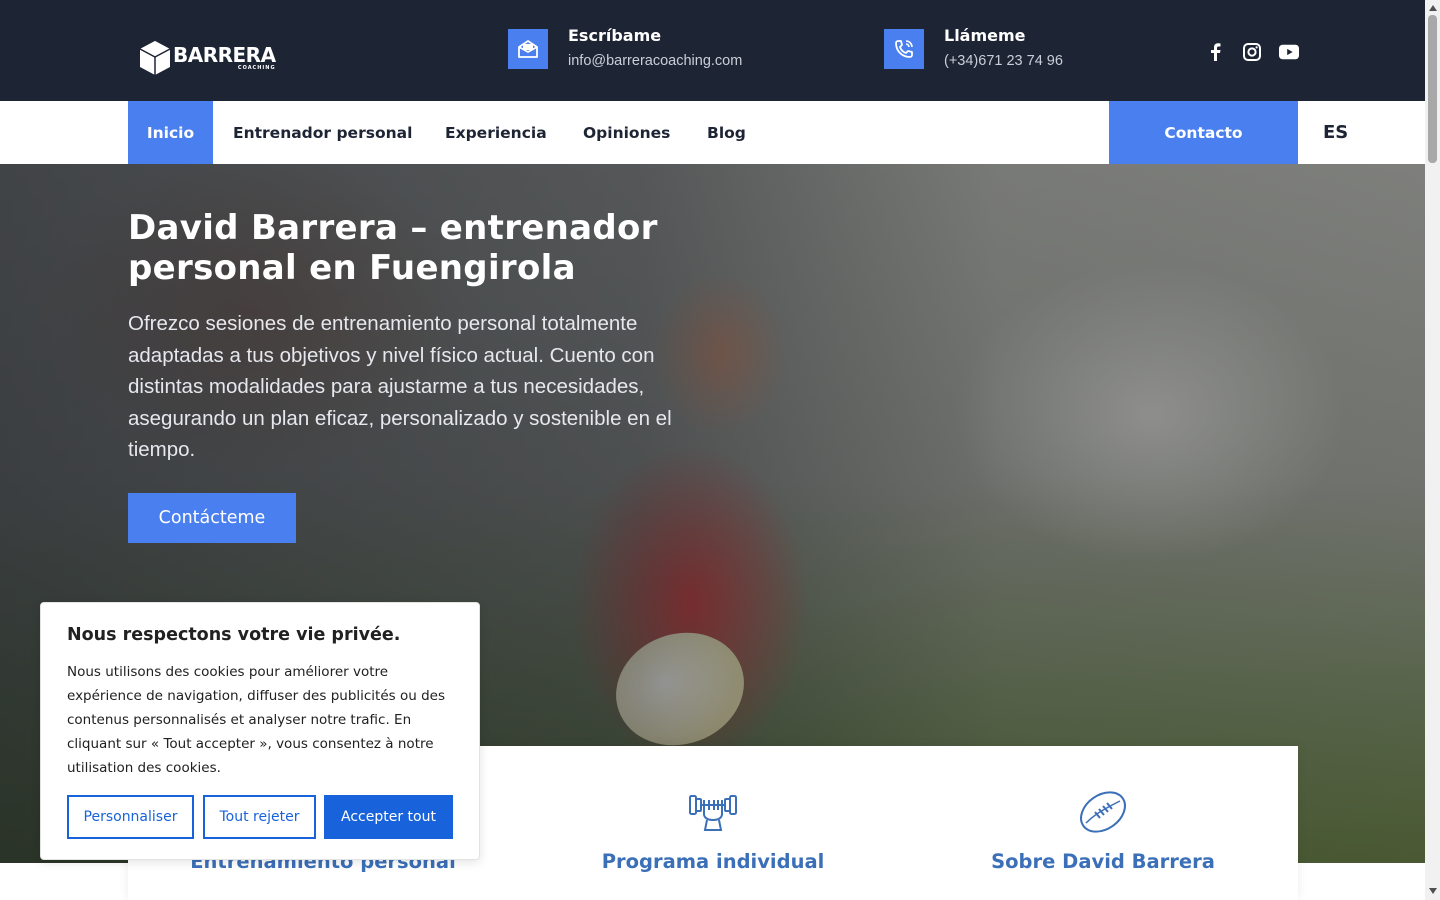  What do you see at coordinates (212, 518) in the screenshot?
I see `contact-me-button: Contácteme` at bounding box center [212, 518].